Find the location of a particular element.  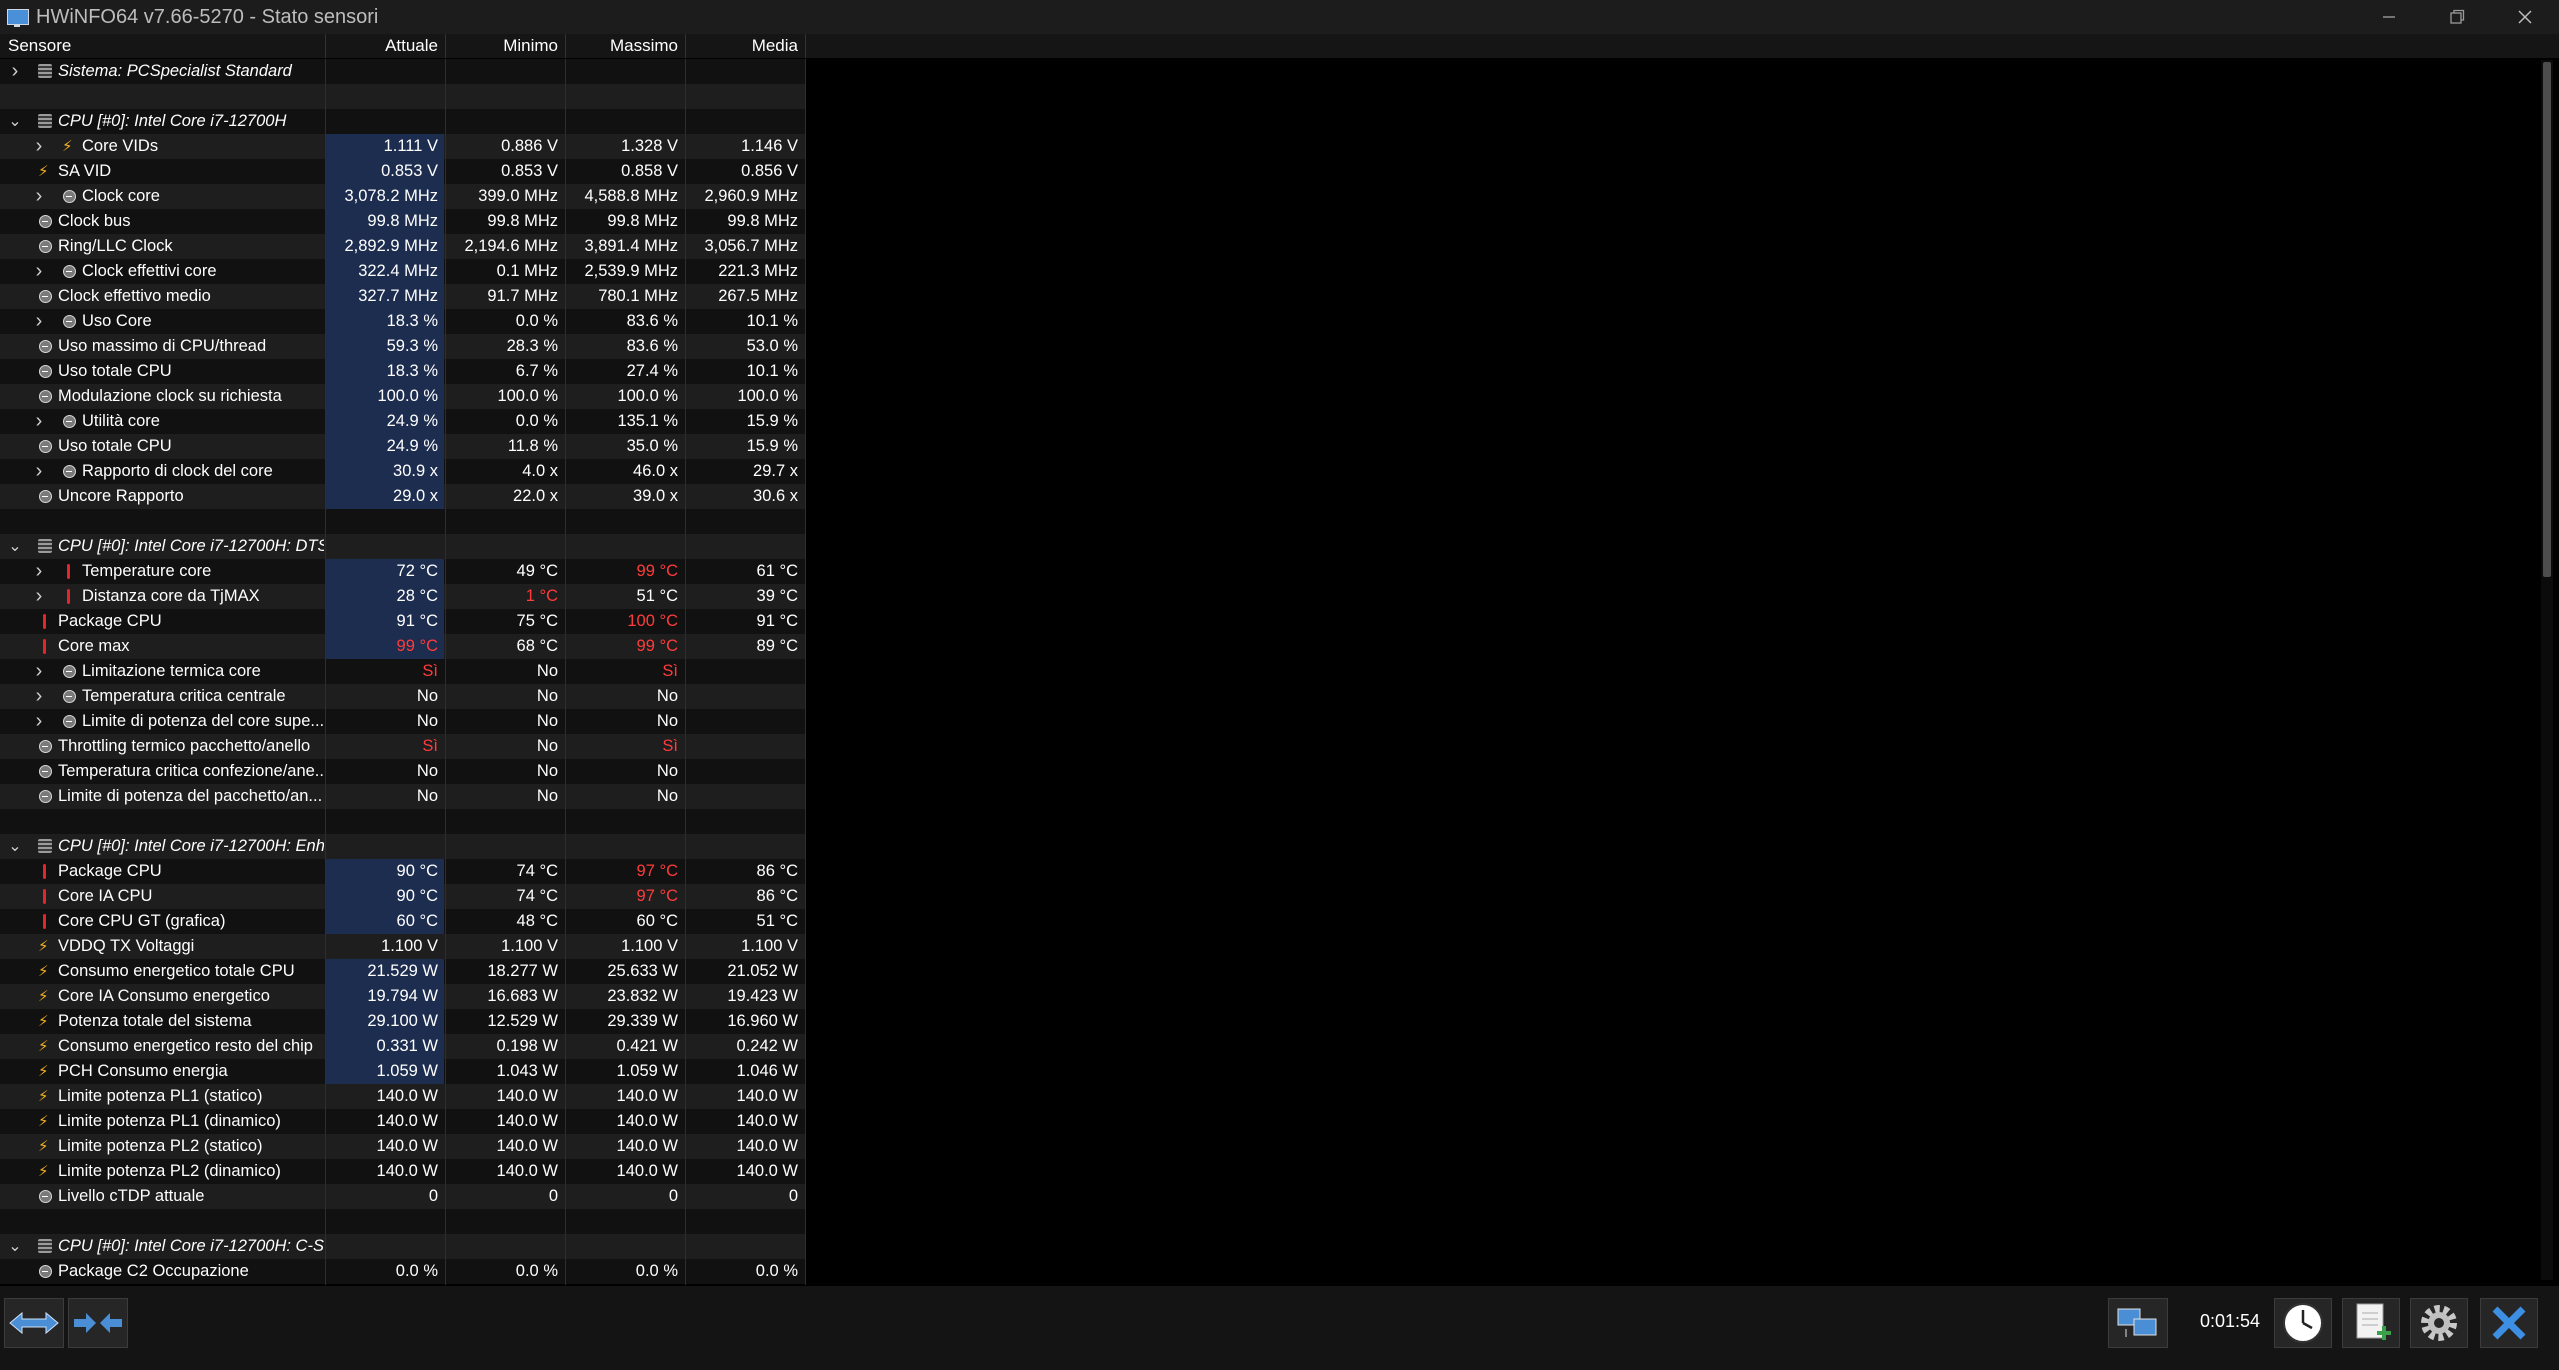

value-max: No is located at coordinates (667, 796).